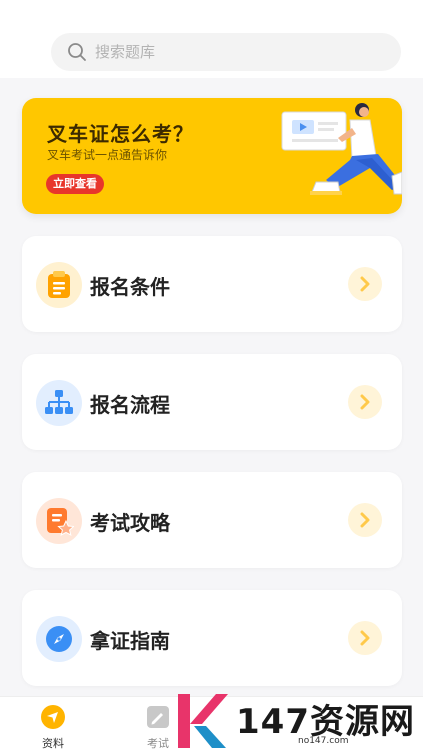  Describe the element at coordinates (75, 184) in the screenshot. I see `view-now-button: 立即查看` at that location.